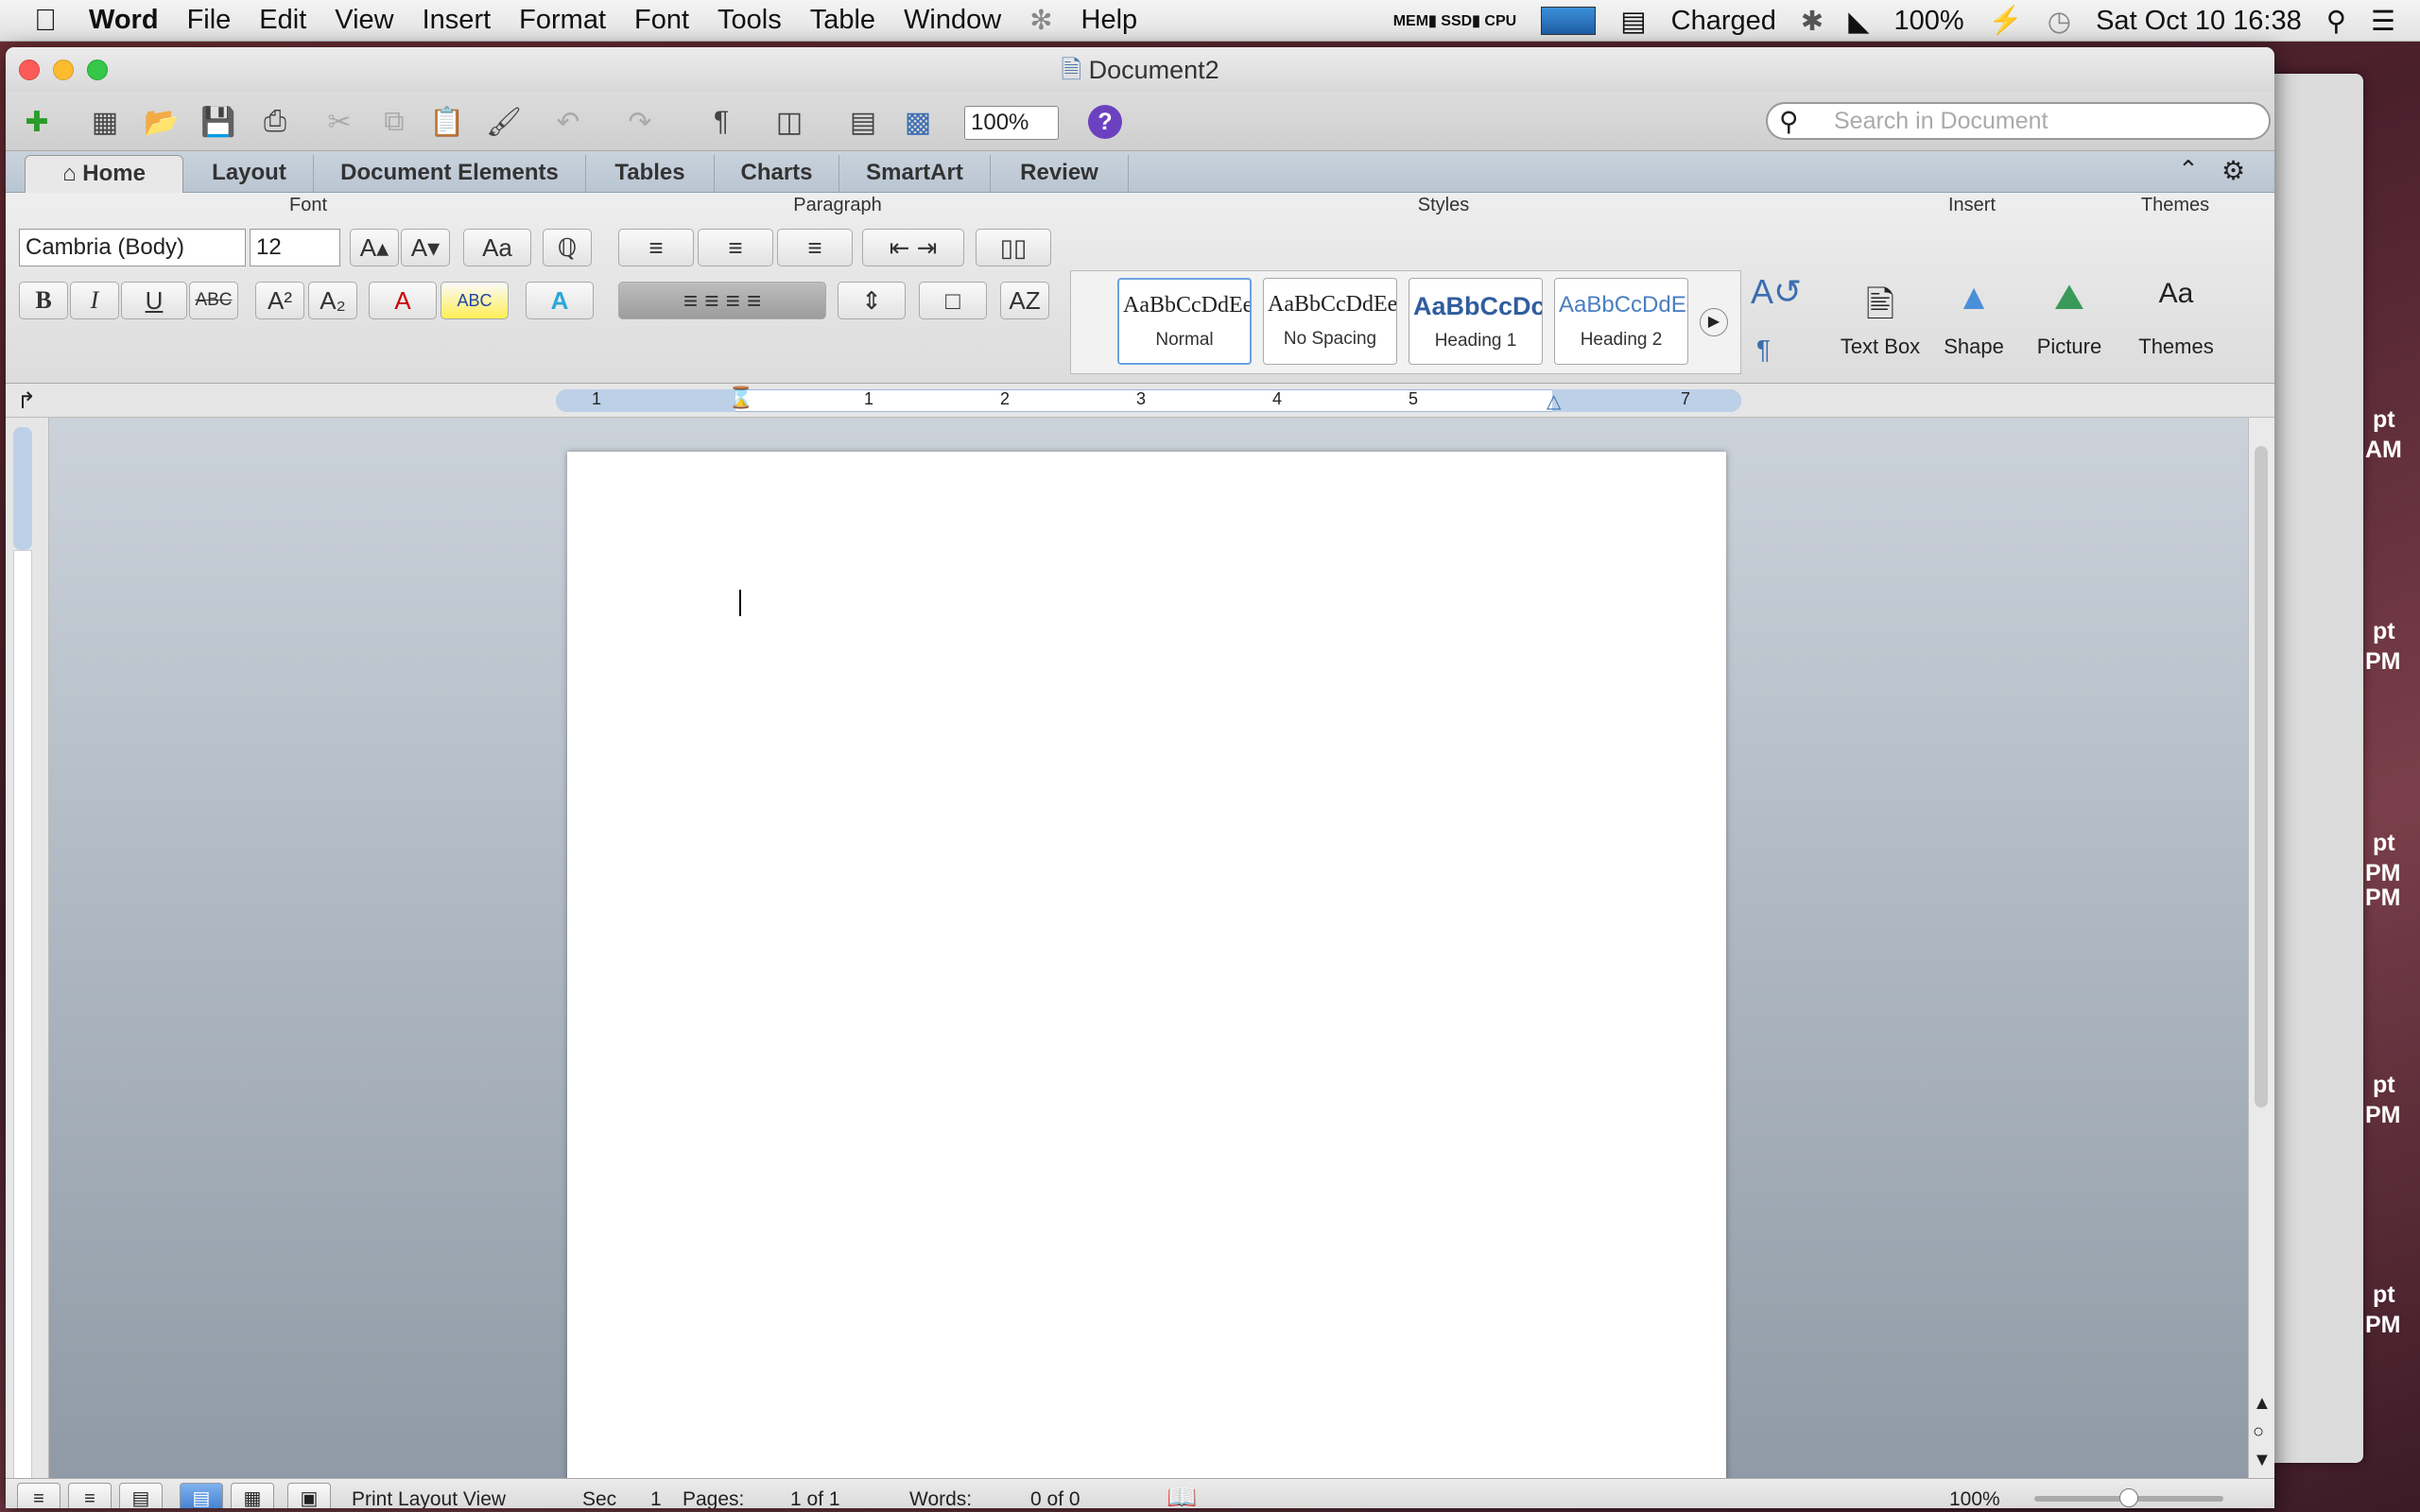 The image size is (2420, 1512). What do you see at coordinates (457, 20) in the screenshot?
I see `menu-insert: Insert` at bounding box center [457, 20].